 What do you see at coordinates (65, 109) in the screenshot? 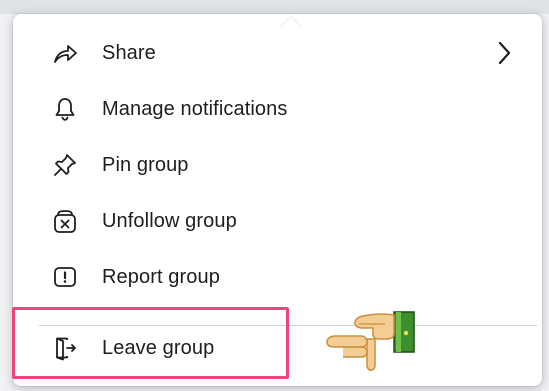
I see `bell-icon` at bounding box center [65, 109].